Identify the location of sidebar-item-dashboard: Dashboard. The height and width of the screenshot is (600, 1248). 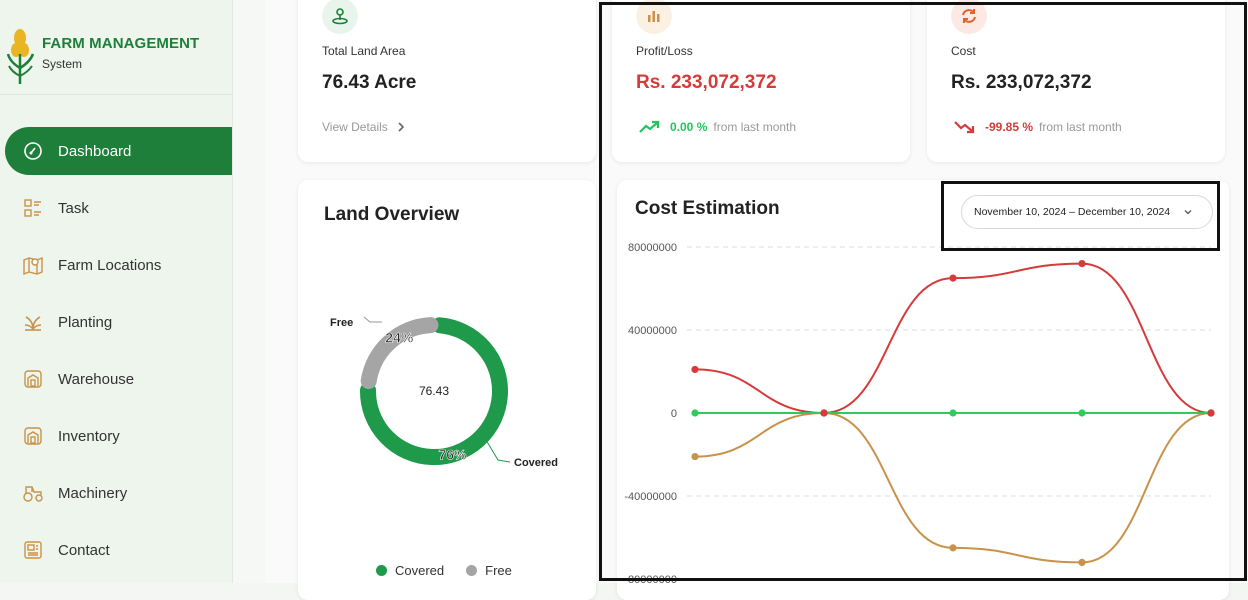
(118, 151).